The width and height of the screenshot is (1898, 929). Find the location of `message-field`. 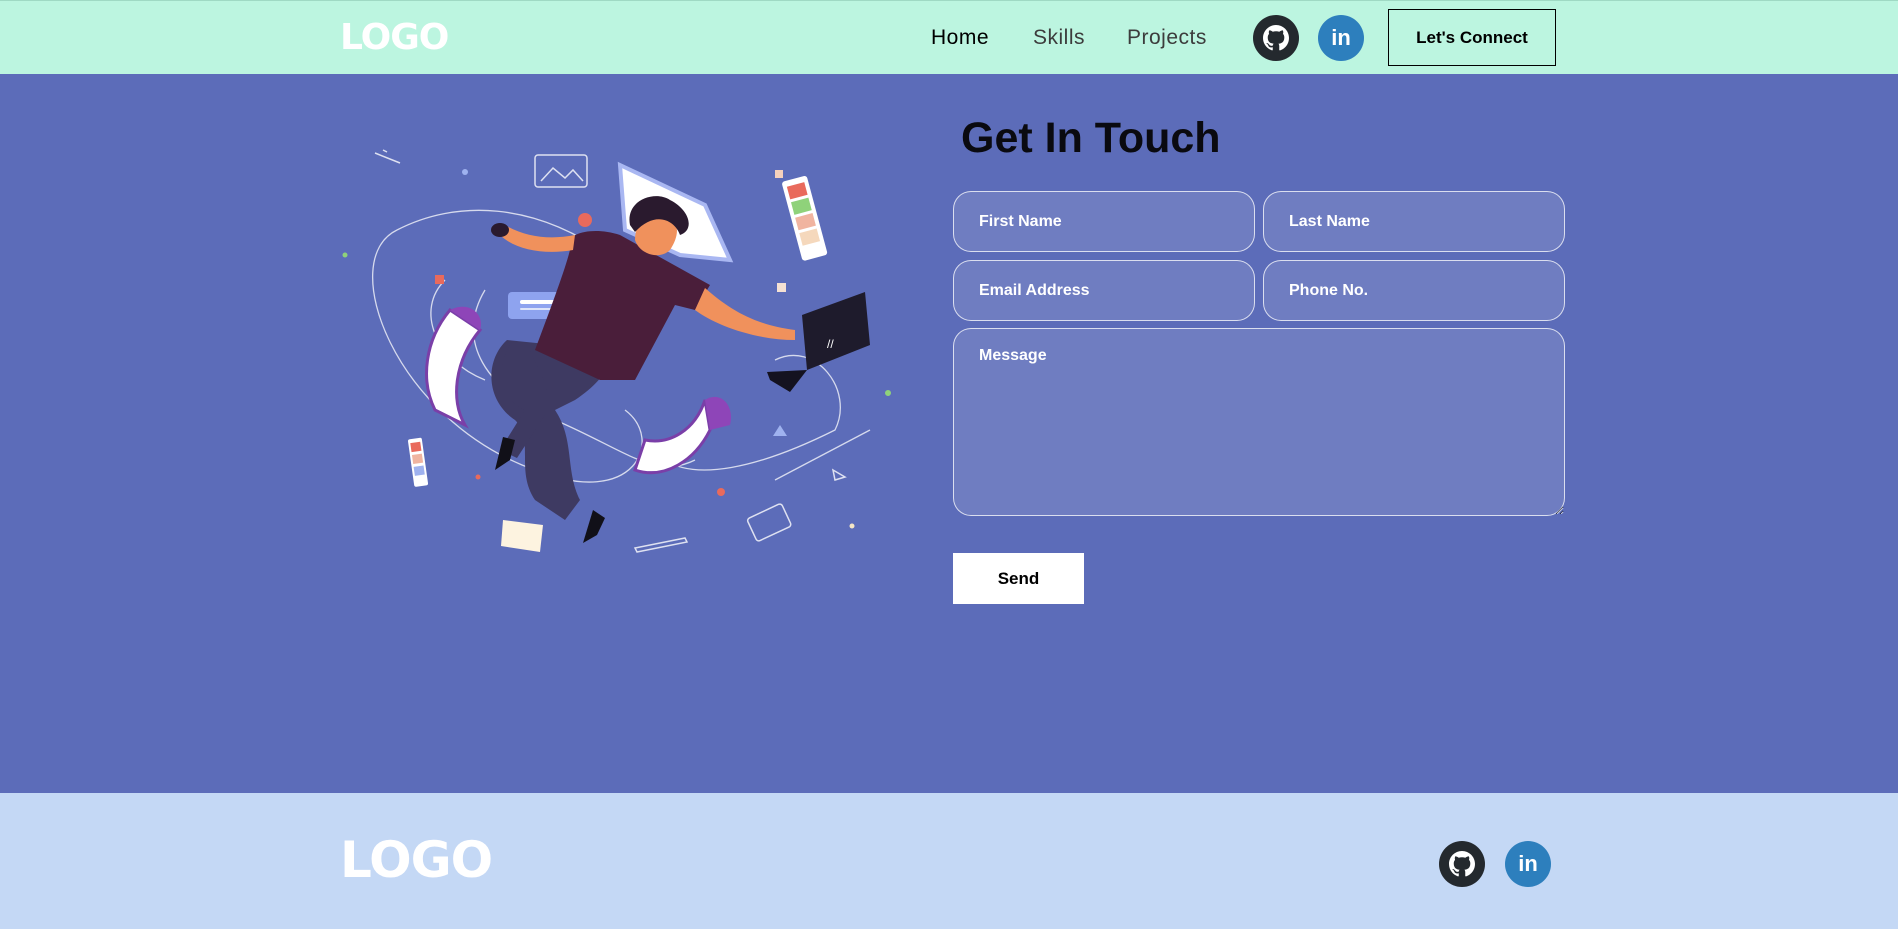

message-field is located at coordinates (1259, 422).